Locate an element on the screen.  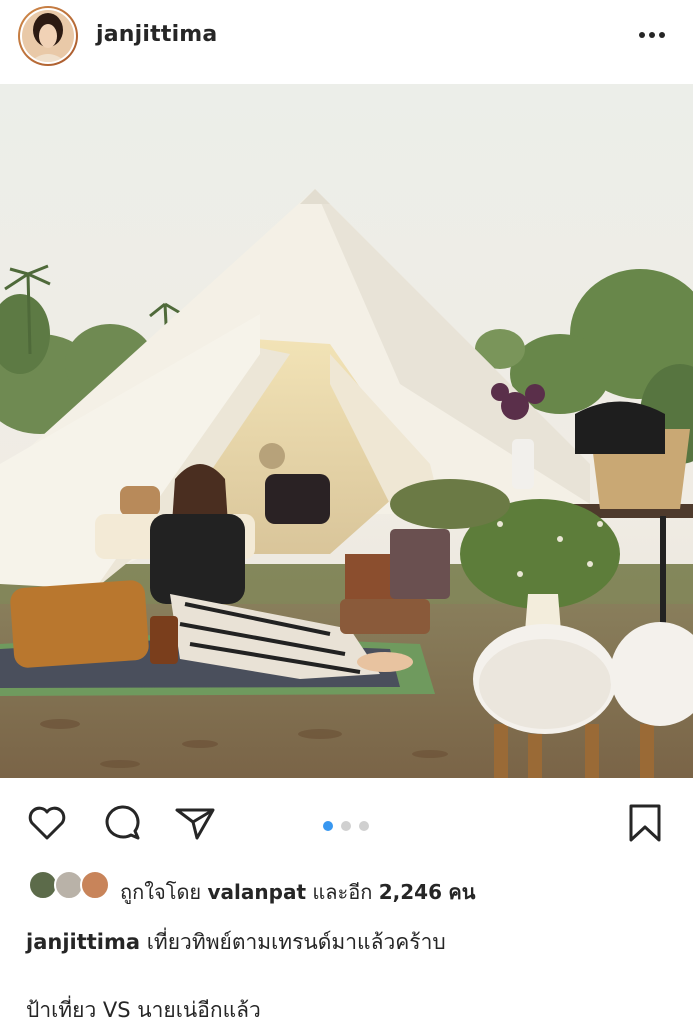
likes-suffix: คน is located at coordinates (462, 892).